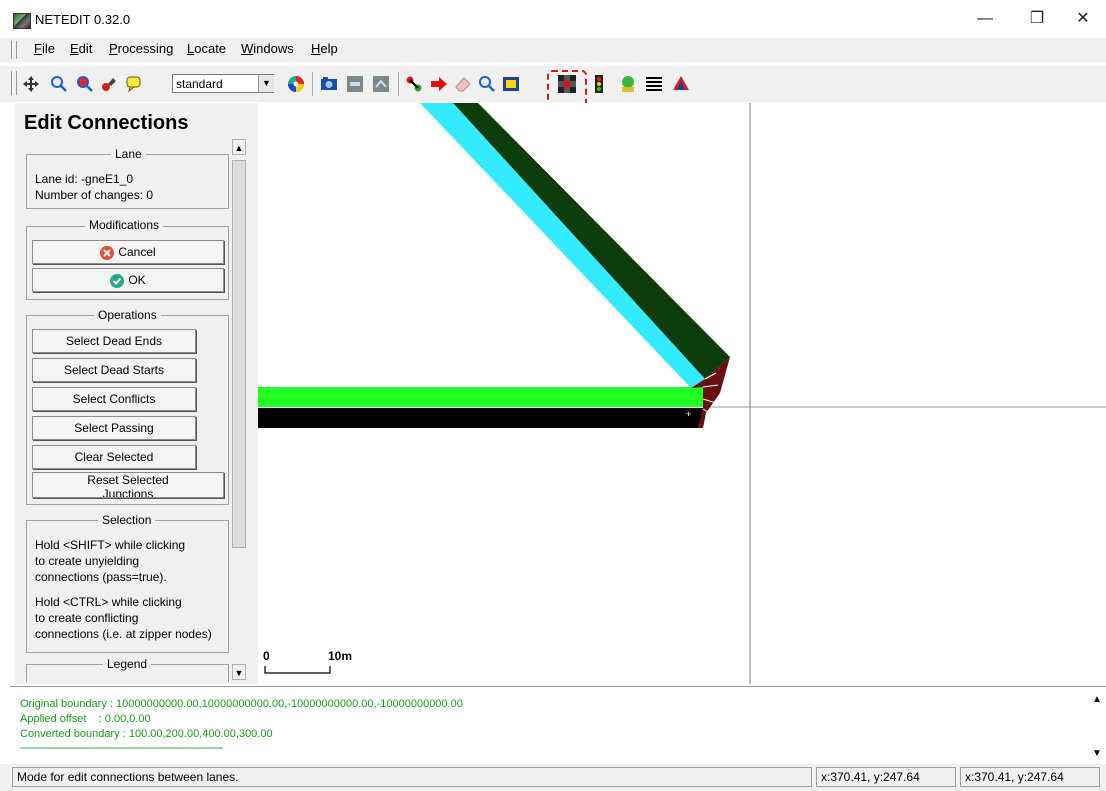 The width and height of the screenshot is (1106, 791). What do you see at coordinates (114, 457) in the screenshot?
I see `clear-selected-button: Clear Selected` at bounding box center [114, 457].